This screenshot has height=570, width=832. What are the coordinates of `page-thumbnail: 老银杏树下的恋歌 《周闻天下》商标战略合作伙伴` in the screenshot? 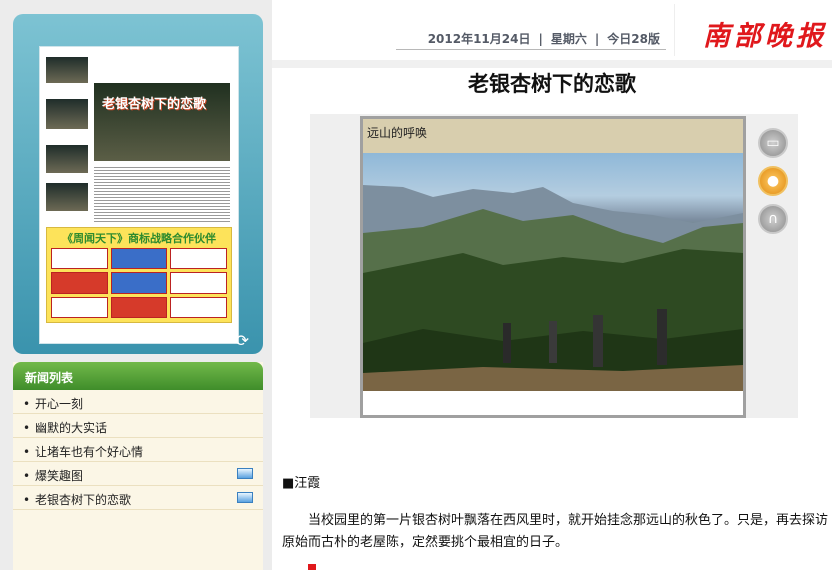 It's located at (139, 195).